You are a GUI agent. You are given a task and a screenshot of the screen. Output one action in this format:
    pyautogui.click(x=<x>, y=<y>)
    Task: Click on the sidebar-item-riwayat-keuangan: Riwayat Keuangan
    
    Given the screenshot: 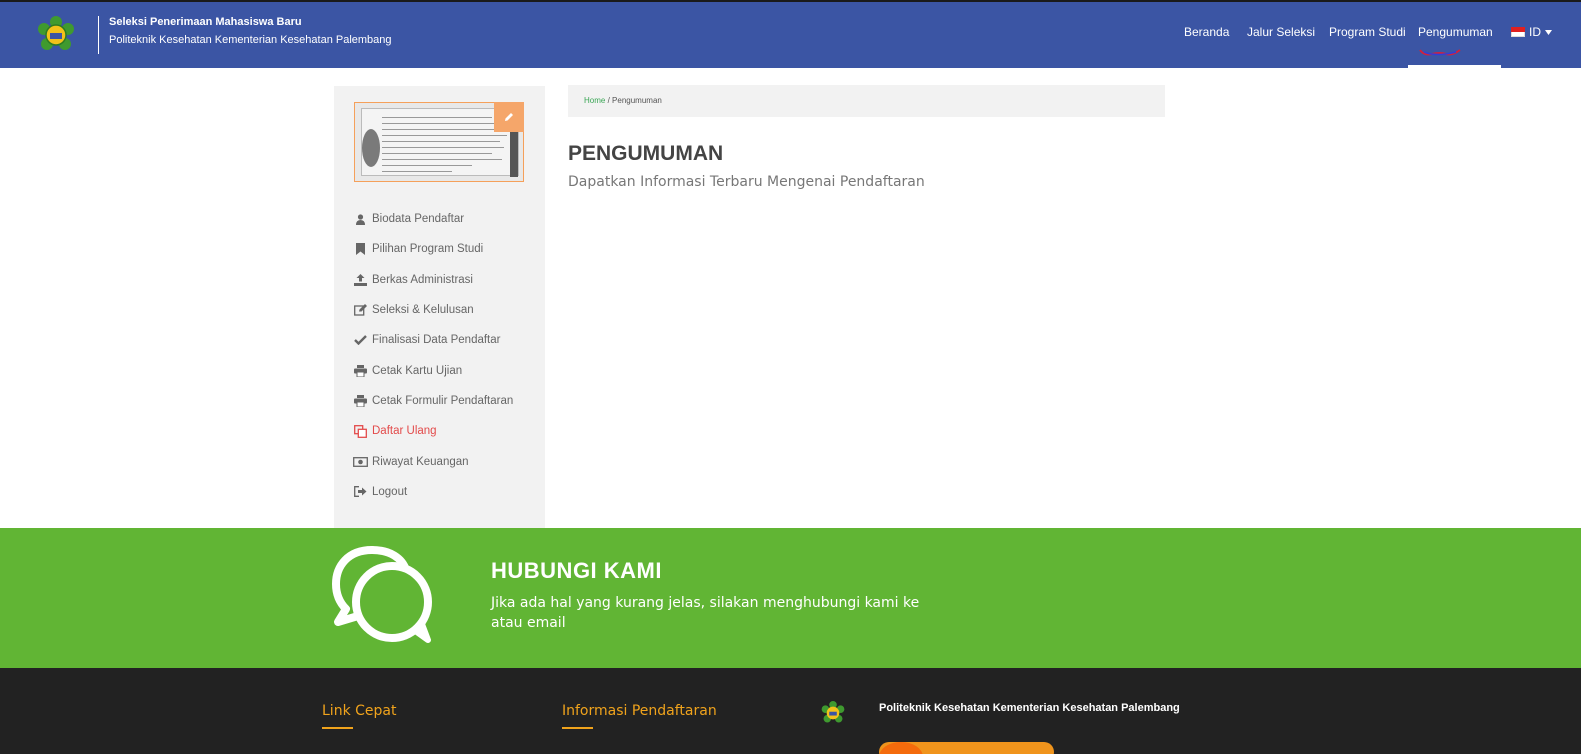 What is the action you would take?
    pyautogui.click(x=443, y=461)
    